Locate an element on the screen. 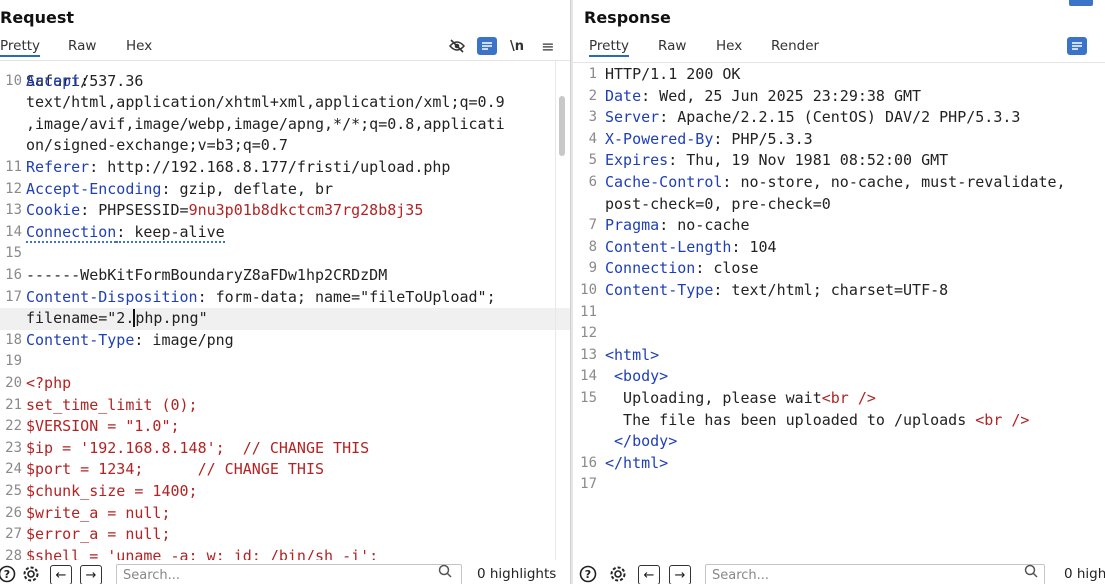  line-content: <?php is located at coordinates (48, 384).